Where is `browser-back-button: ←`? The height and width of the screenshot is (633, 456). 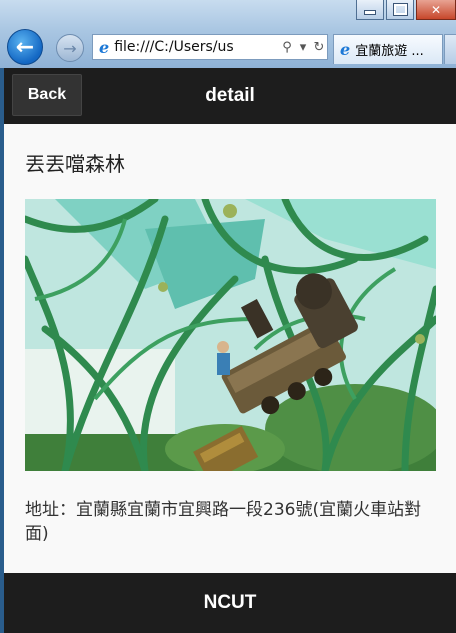
browser-back-button: ← is located at coordinates (25, 47).